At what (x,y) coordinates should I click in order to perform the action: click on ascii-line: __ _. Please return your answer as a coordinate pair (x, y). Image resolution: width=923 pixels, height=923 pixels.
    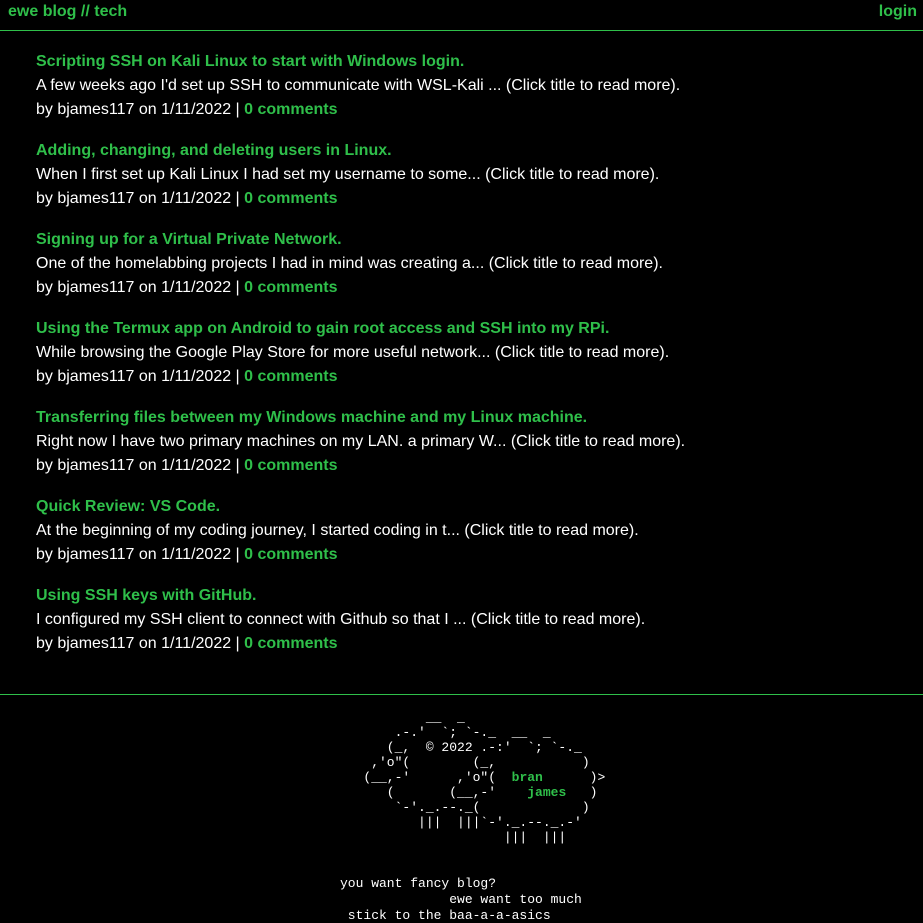
    Looking at the image, I should click on (402, 717).